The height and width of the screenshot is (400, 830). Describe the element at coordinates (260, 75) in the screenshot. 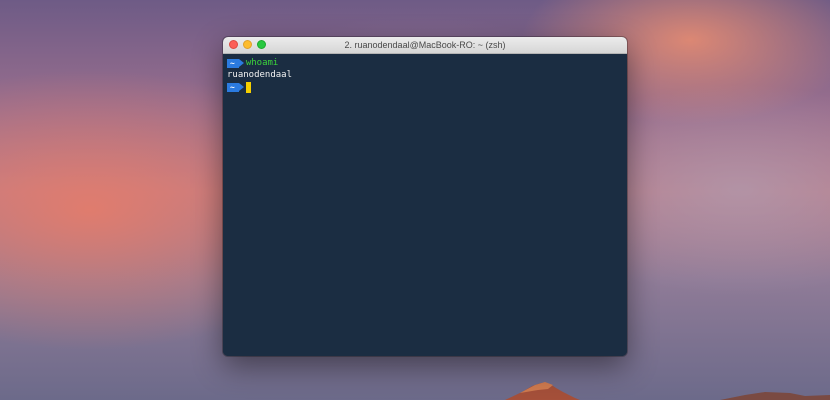

I see `output-text: ruanodendaal` at that location.